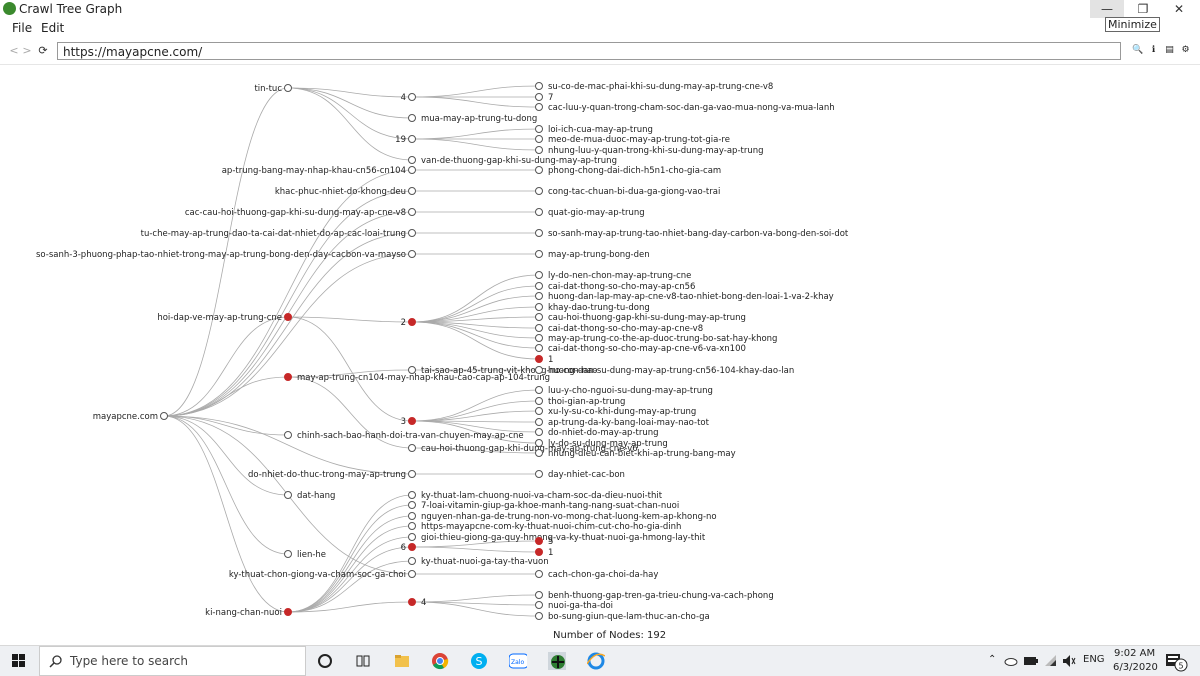 This screenshot has width=1200, height=676. I want to click on graph-node: ki-nang-chan-nuoi, so click(248, 613).